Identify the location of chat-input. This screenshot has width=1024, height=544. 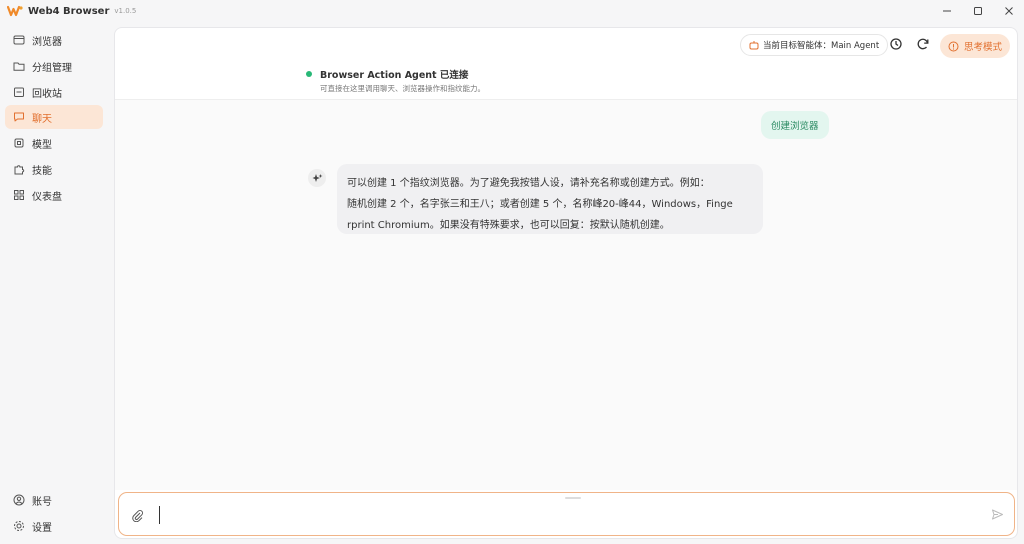
(569, 515).